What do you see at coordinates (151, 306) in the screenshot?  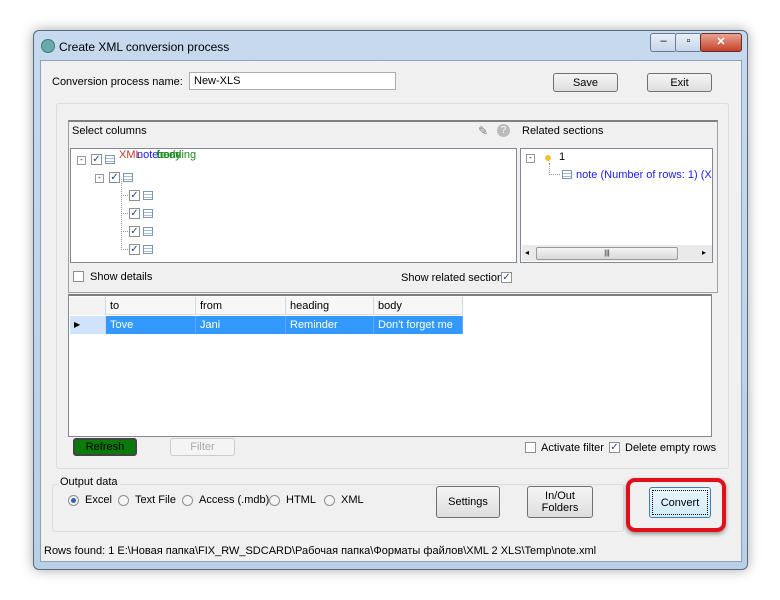 I see `column-header: to` at bounding box center [151, 306].